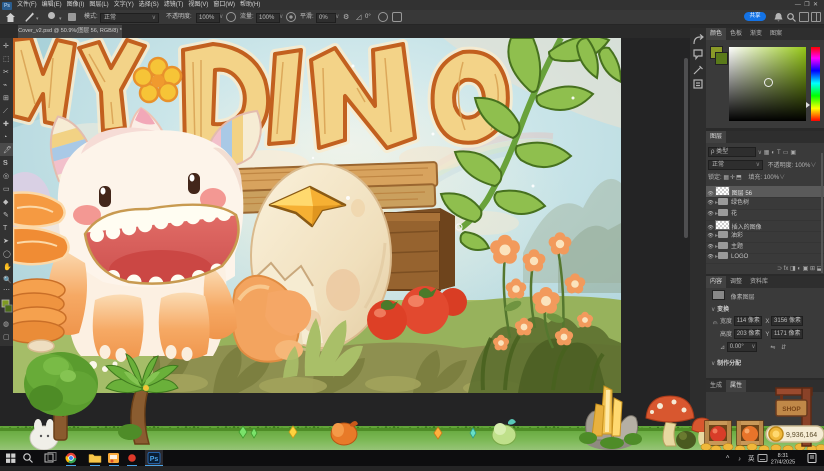 This screenshot has height=471, width=824. I want to click on svg-text: 9,936,164, so click(801, 435).